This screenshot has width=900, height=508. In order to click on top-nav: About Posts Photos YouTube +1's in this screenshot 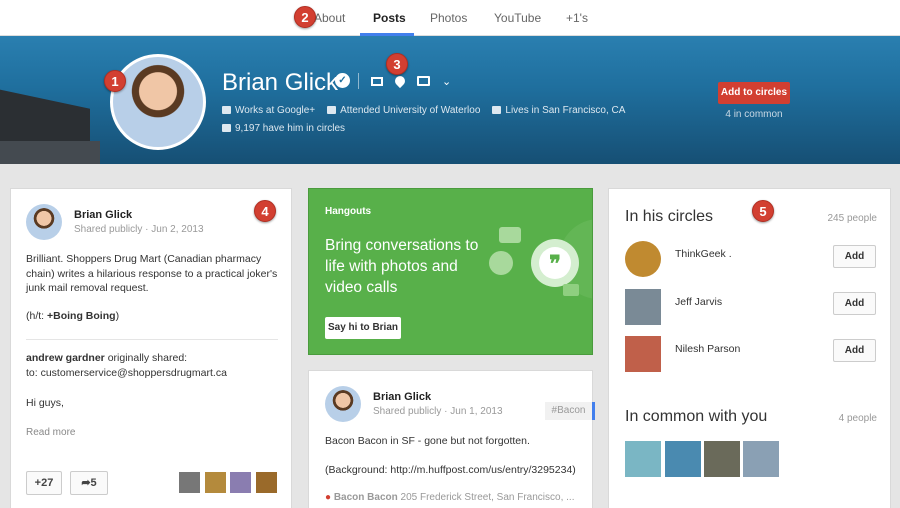, I will do `click(450, 18)`.